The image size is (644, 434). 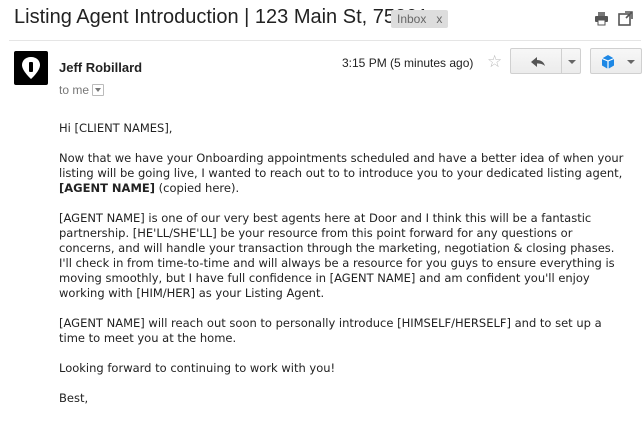 What do you see at coordinates (439, 19) in the screenshot?
I see `remove-label-button: x` at bounding box center [439, 19].